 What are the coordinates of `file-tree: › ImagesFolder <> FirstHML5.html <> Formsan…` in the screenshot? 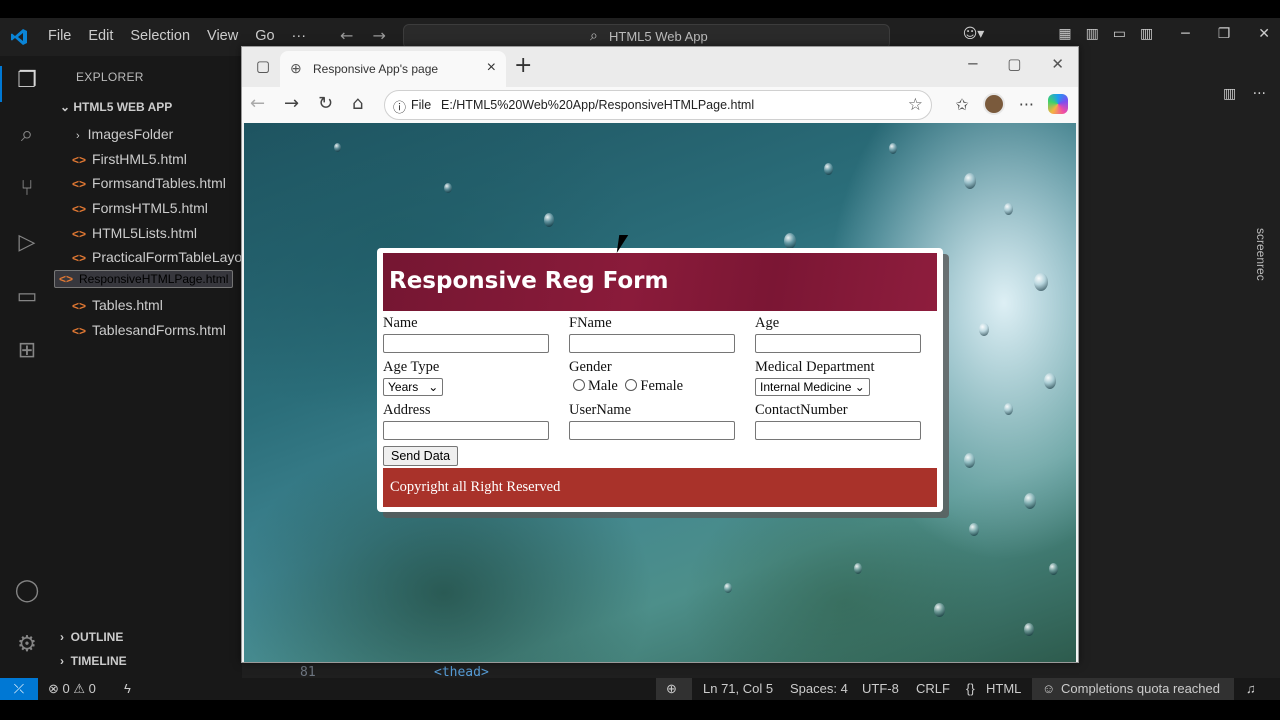 It's located at (148, 232).